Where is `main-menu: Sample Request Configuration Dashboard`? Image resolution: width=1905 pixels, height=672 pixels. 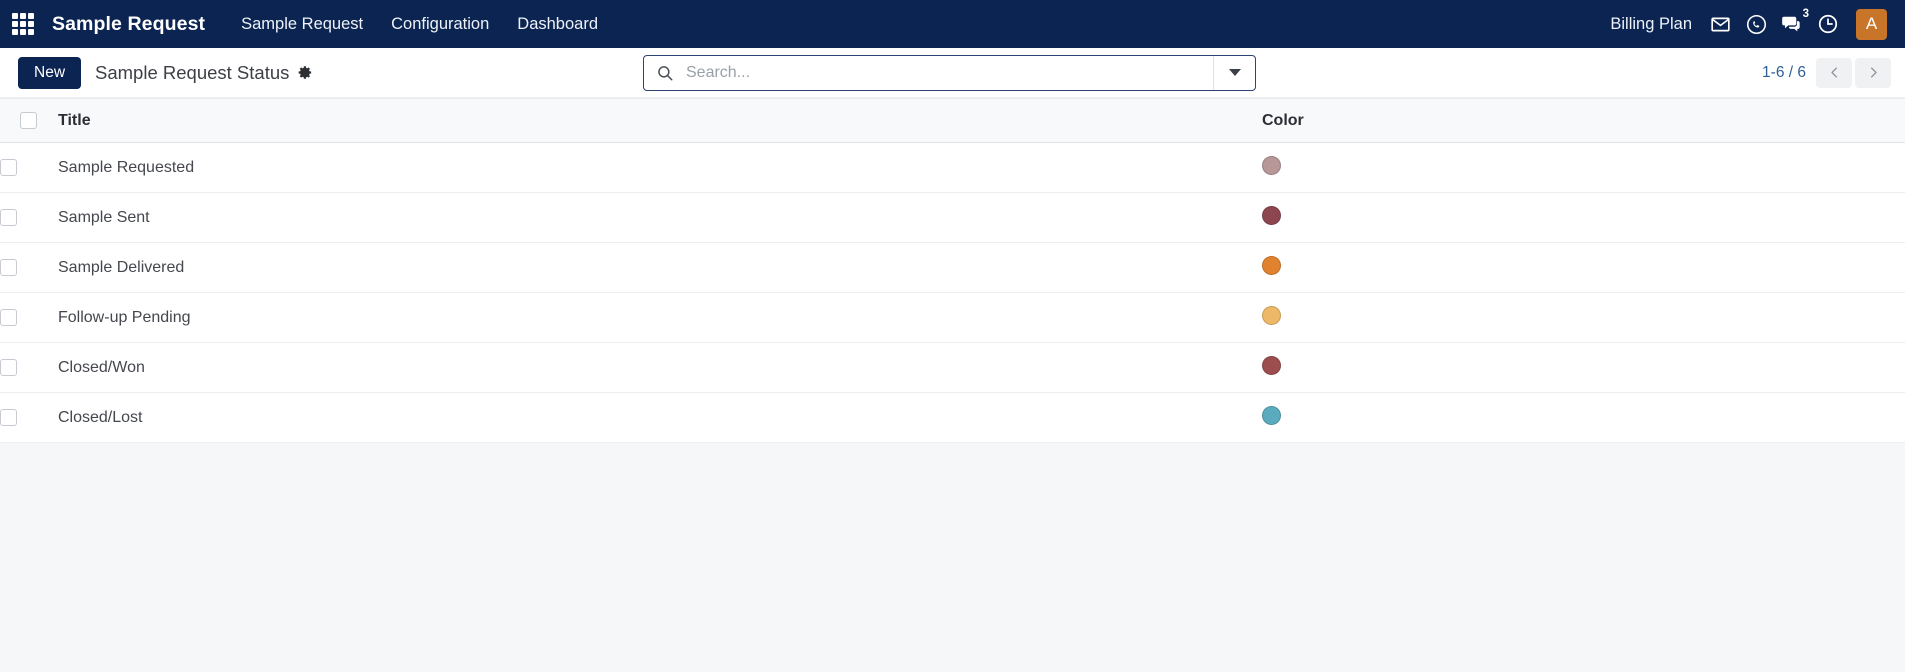 main-menu: Sample Request Configuration Dashboard is located at coordinates (419, 24).